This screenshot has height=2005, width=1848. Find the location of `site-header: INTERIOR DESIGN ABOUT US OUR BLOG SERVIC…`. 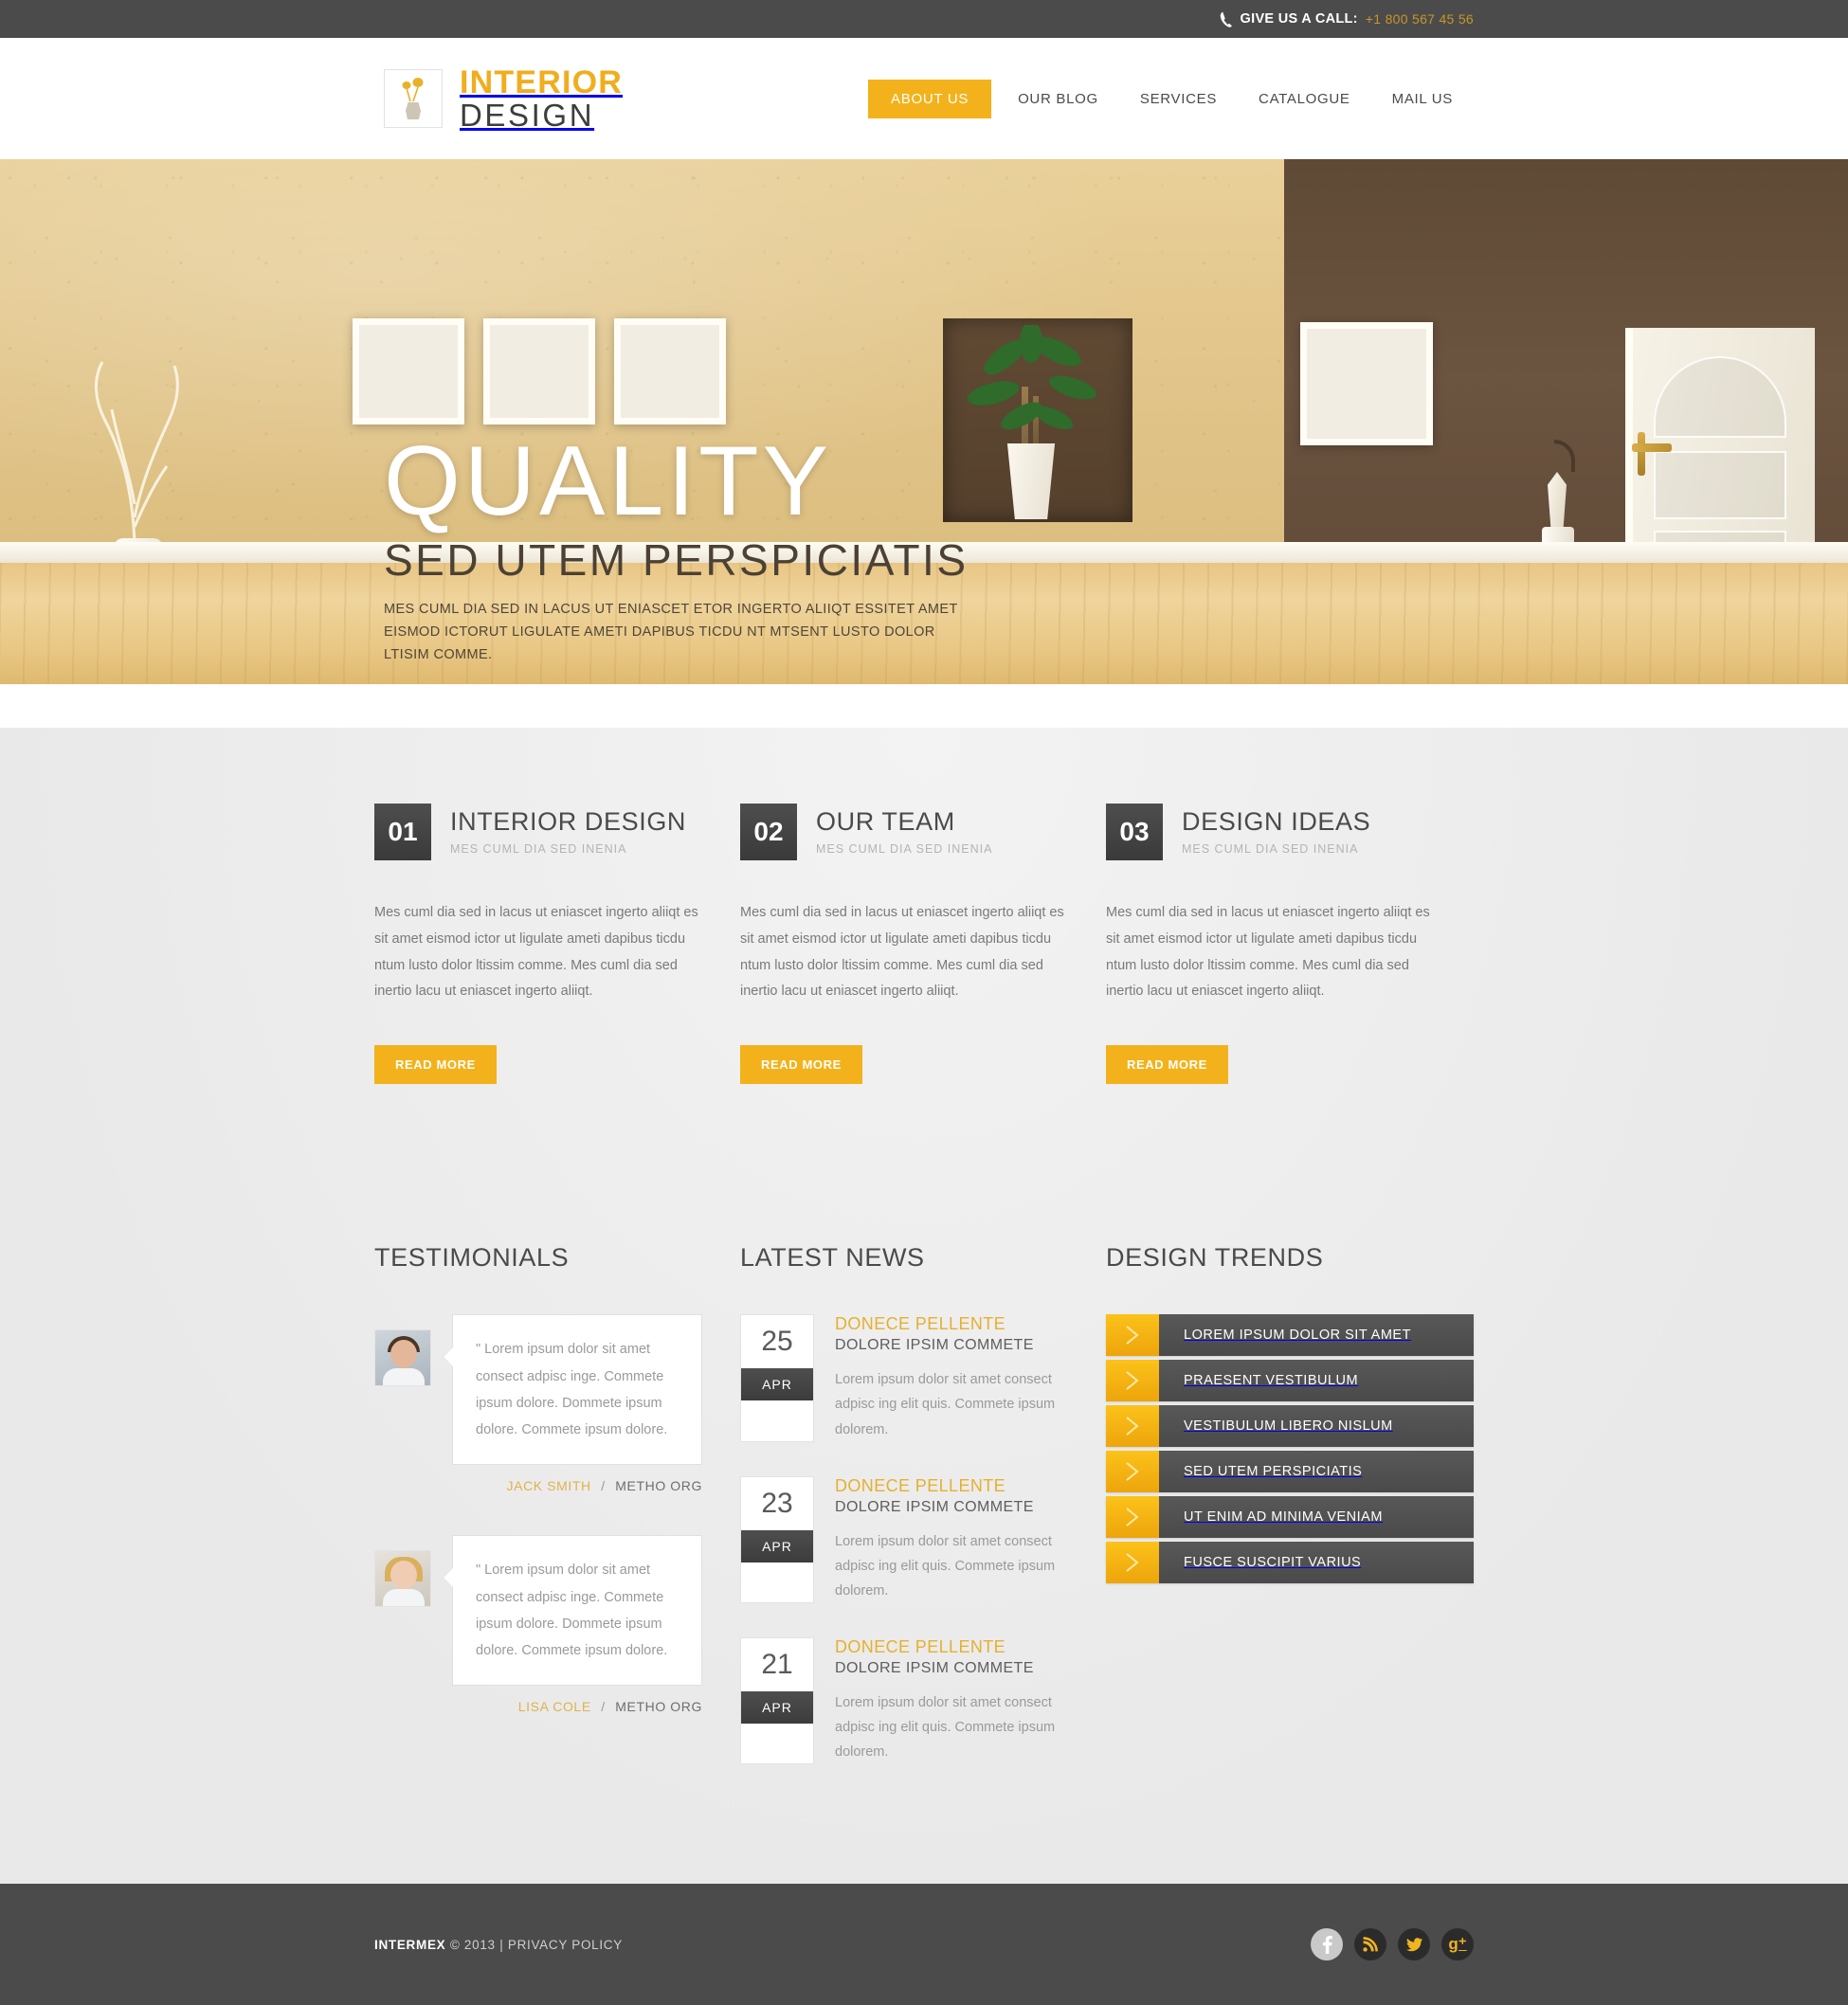

site-header: INTERIOR DESIGN ABOUT US OUR BLOG SERVIC… is located at coordinates (924, 99).